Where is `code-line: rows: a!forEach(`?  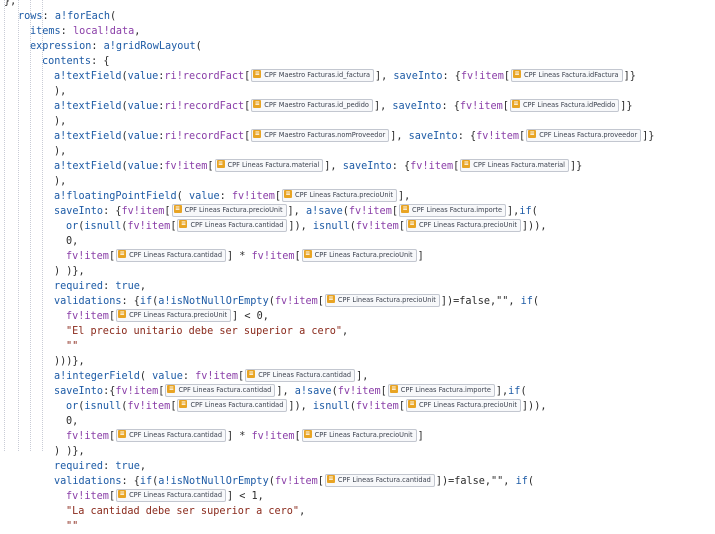
code-line: rows: a!forEach( is located at coordinates (67, 16).